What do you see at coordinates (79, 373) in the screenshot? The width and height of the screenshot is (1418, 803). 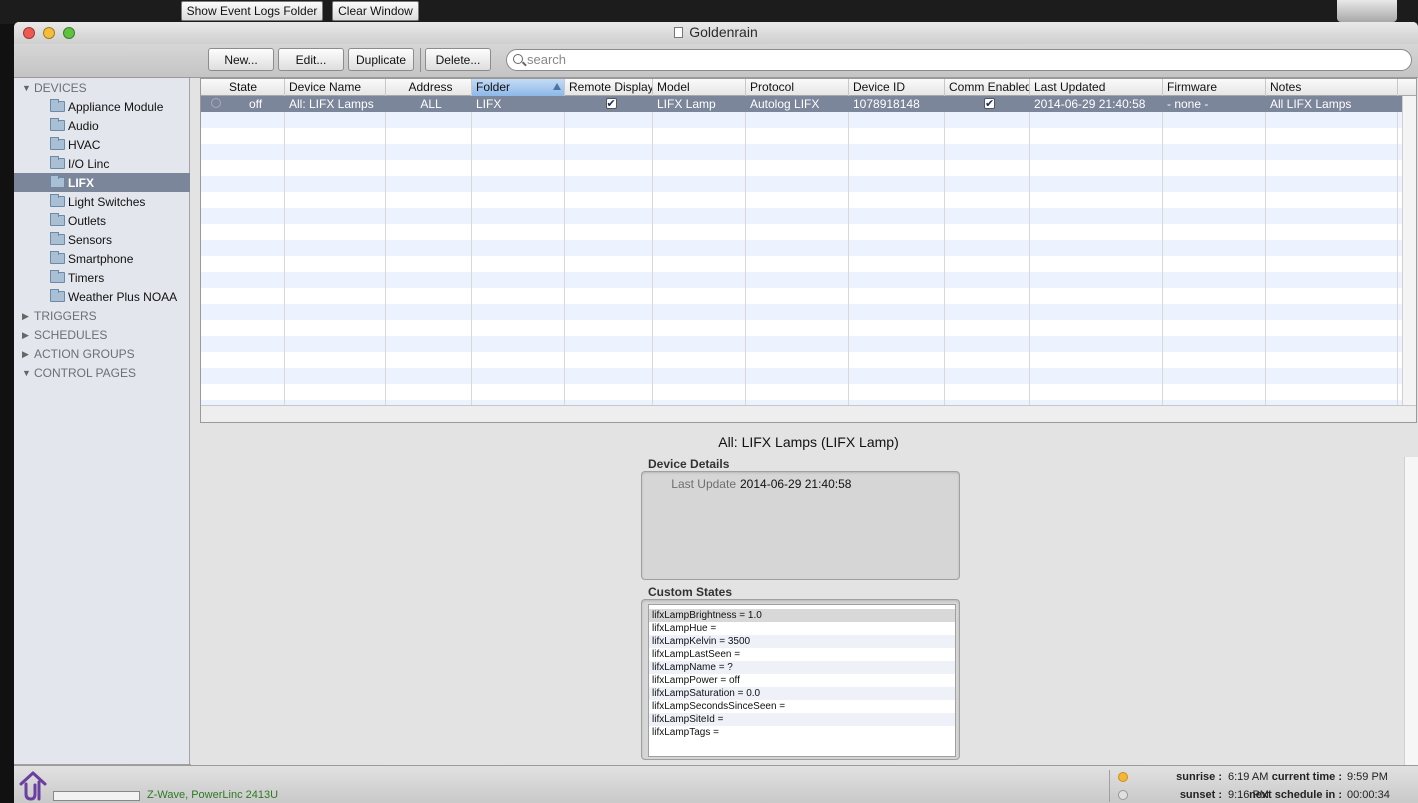 I see `category-control-pages: ▼ CONTROL PAGES` at bounding box center [79, 373].